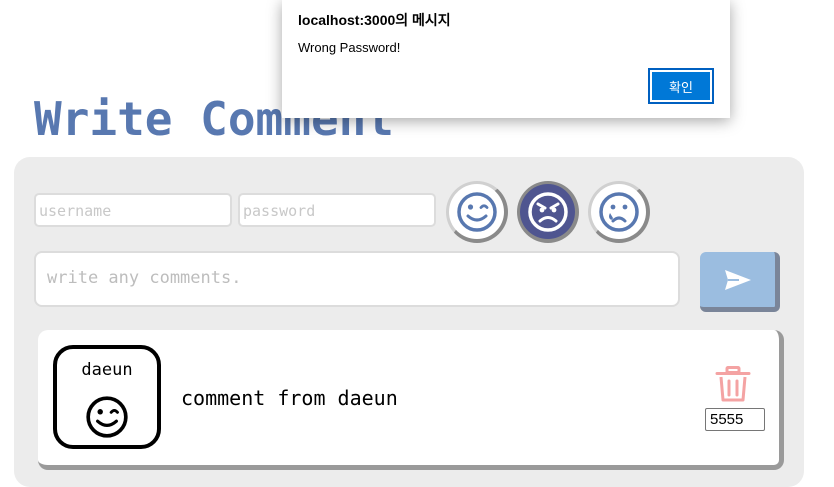  I want to click on password-placeholder: password, so click(279, 211).